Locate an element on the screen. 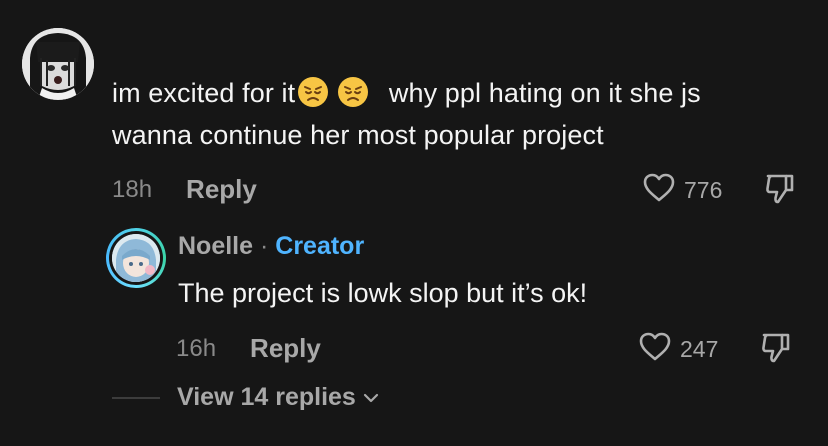 Image resolution: width=828 pixels, height=446 pixels. reply-header: Noelle · Creator is located at coordinates (271, 246).